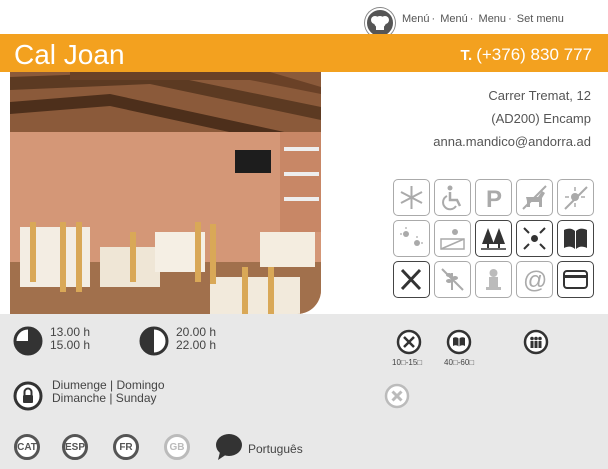  I want to click on sunshine-icon, so click(411, 238).